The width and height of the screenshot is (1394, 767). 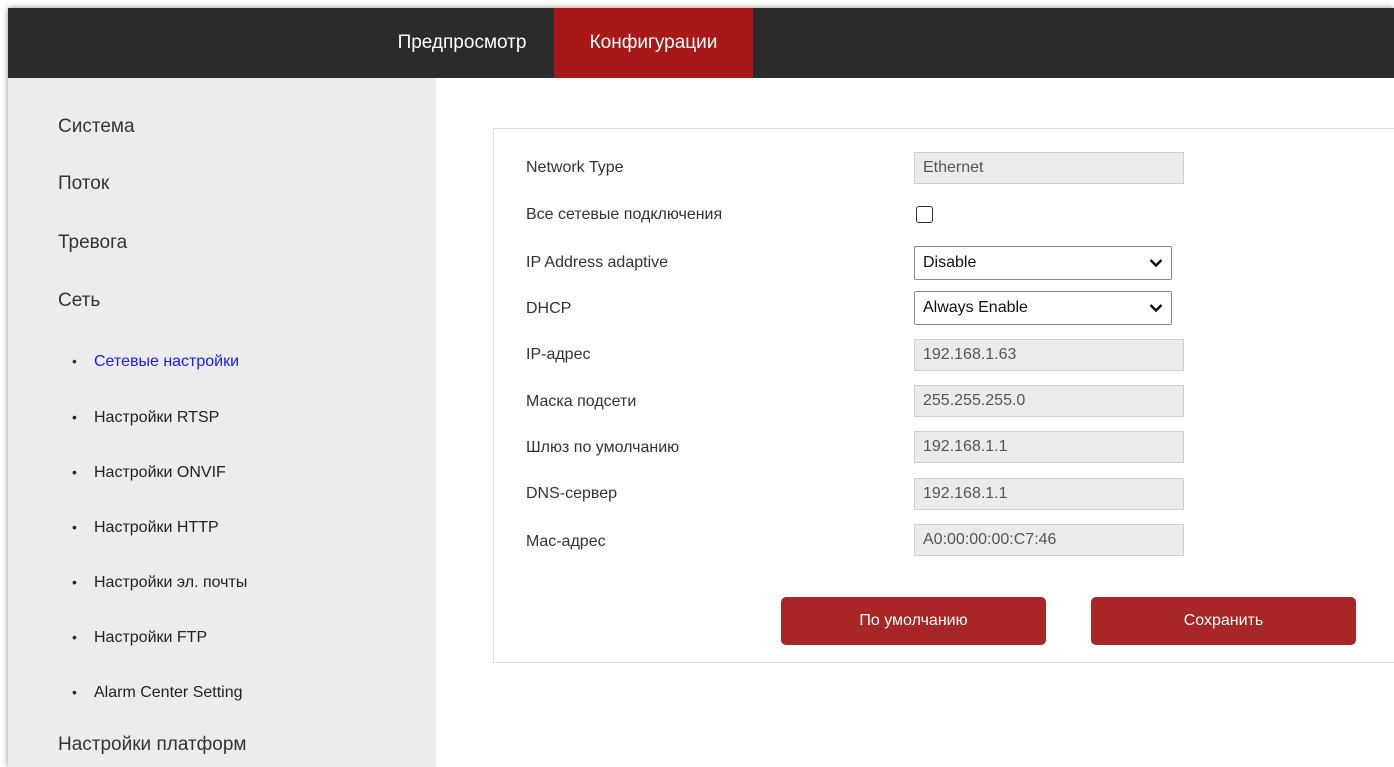 I want to click on sidebar-item-system: Система, so click(x=96, y=127).